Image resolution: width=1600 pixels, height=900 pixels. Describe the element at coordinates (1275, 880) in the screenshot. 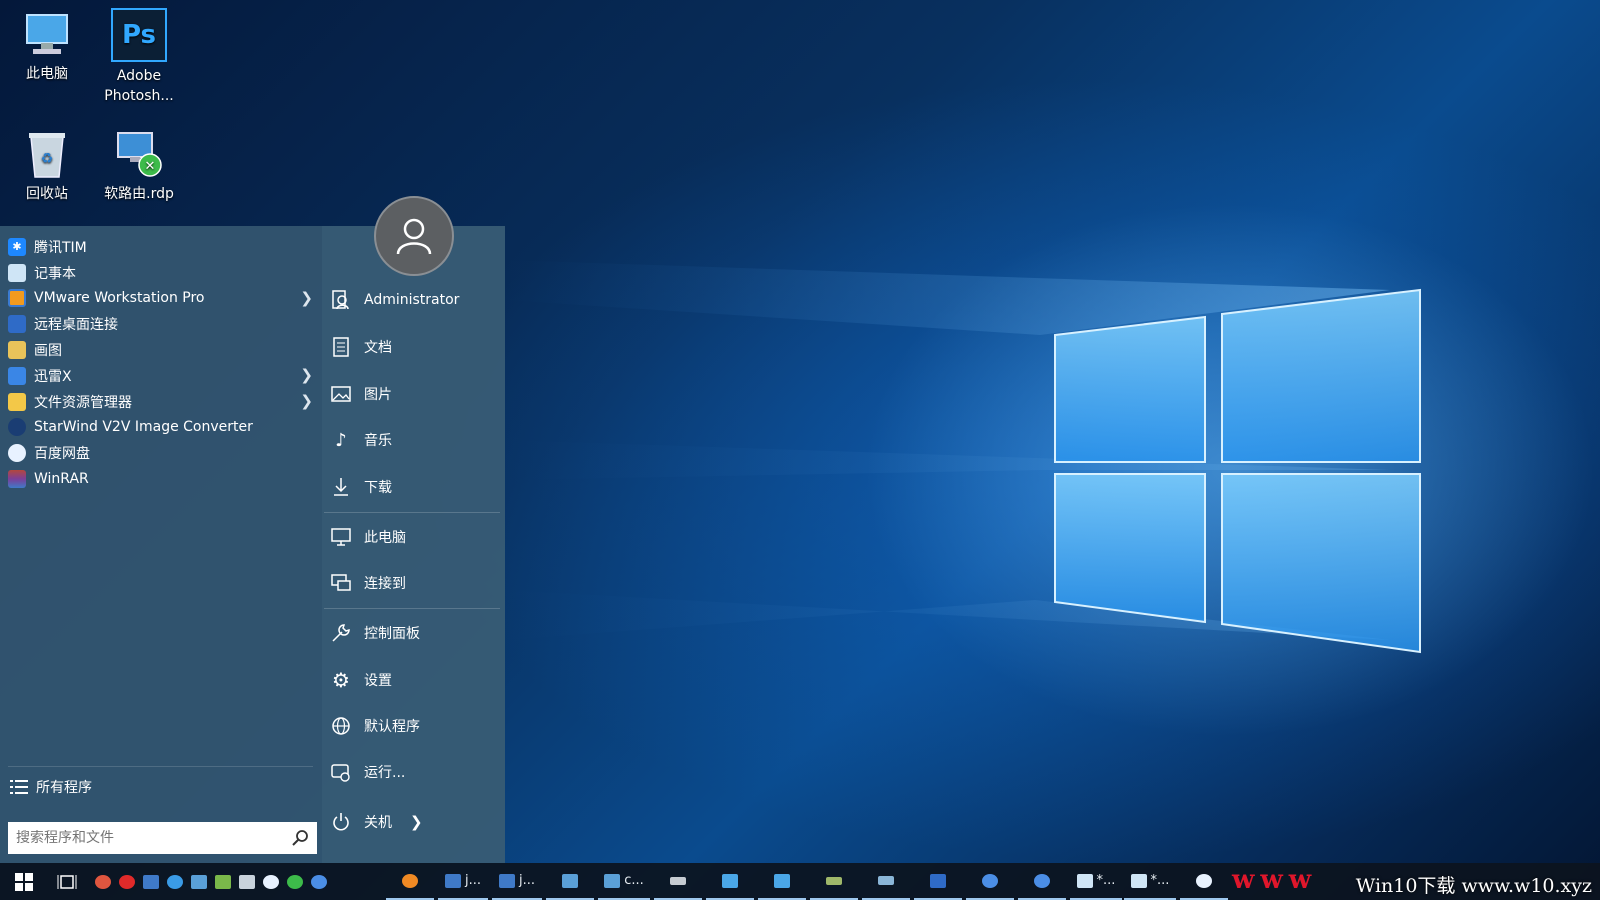

I see `watermark-red-text: www` at that location.